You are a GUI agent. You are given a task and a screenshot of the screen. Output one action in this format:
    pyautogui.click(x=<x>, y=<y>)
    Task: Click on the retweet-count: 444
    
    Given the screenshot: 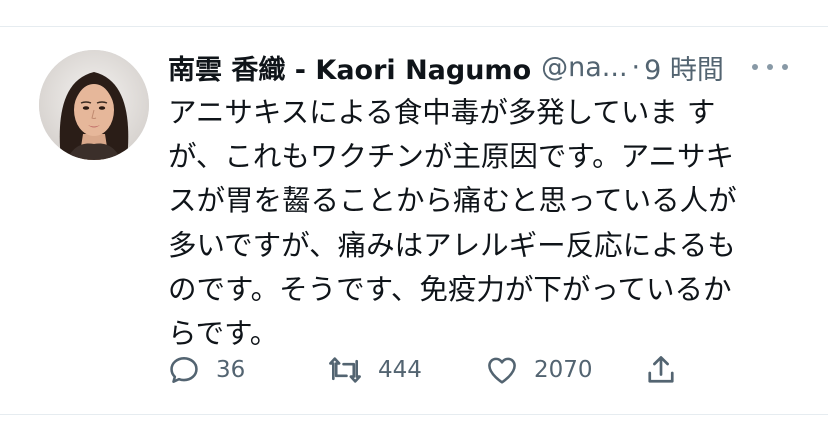 What is the action you would take?
    pyautogui.click(x=400, y=370)
    